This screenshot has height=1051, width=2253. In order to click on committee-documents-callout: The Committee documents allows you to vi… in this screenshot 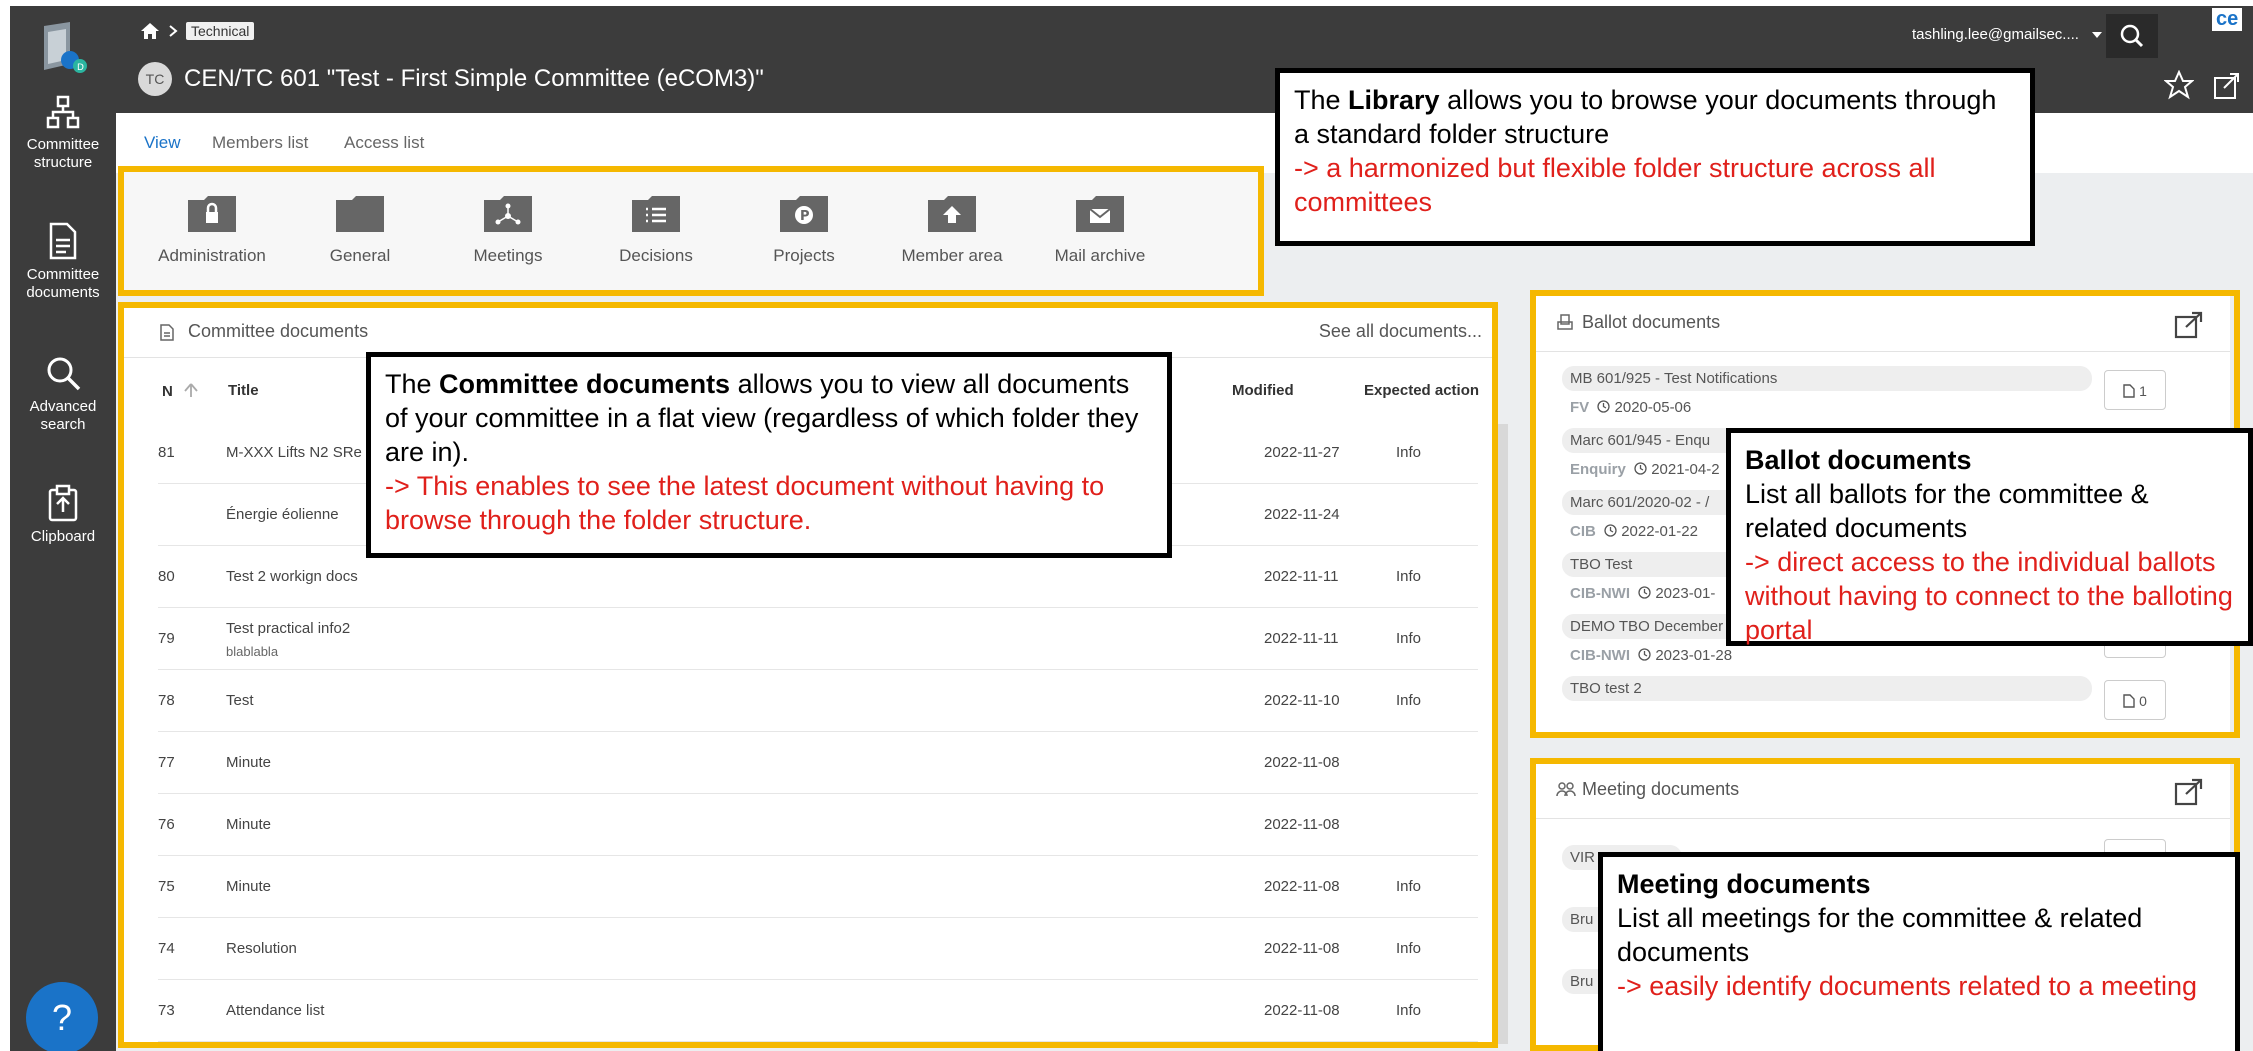, I will do `click(769, 455)`.